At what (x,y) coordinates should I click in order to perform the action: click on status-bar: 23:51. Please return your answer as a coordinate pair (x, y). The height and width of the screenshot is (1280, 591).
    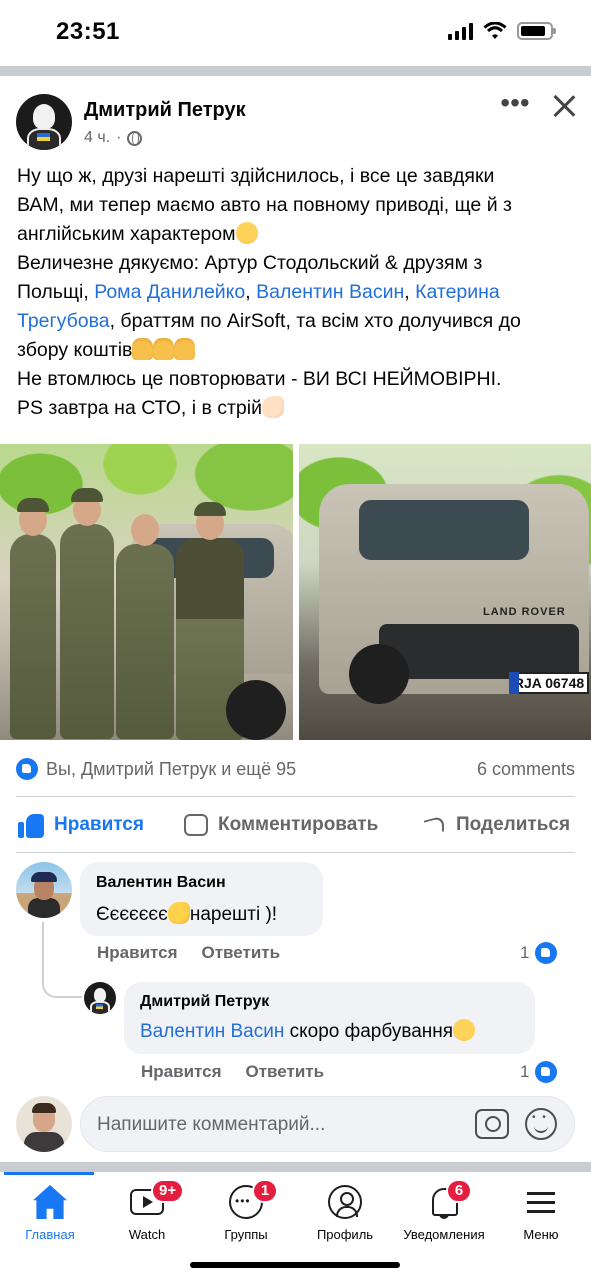
    Looking at the image, I should click on (295, 33).